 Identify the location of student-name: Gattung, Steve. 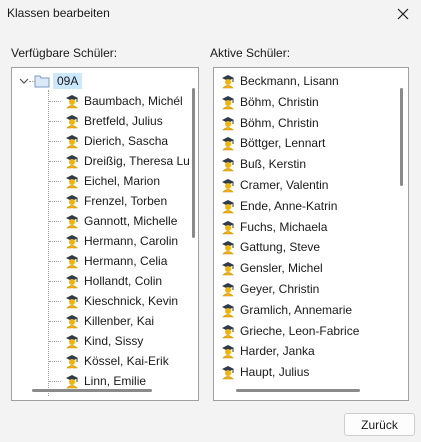
(280, 247).